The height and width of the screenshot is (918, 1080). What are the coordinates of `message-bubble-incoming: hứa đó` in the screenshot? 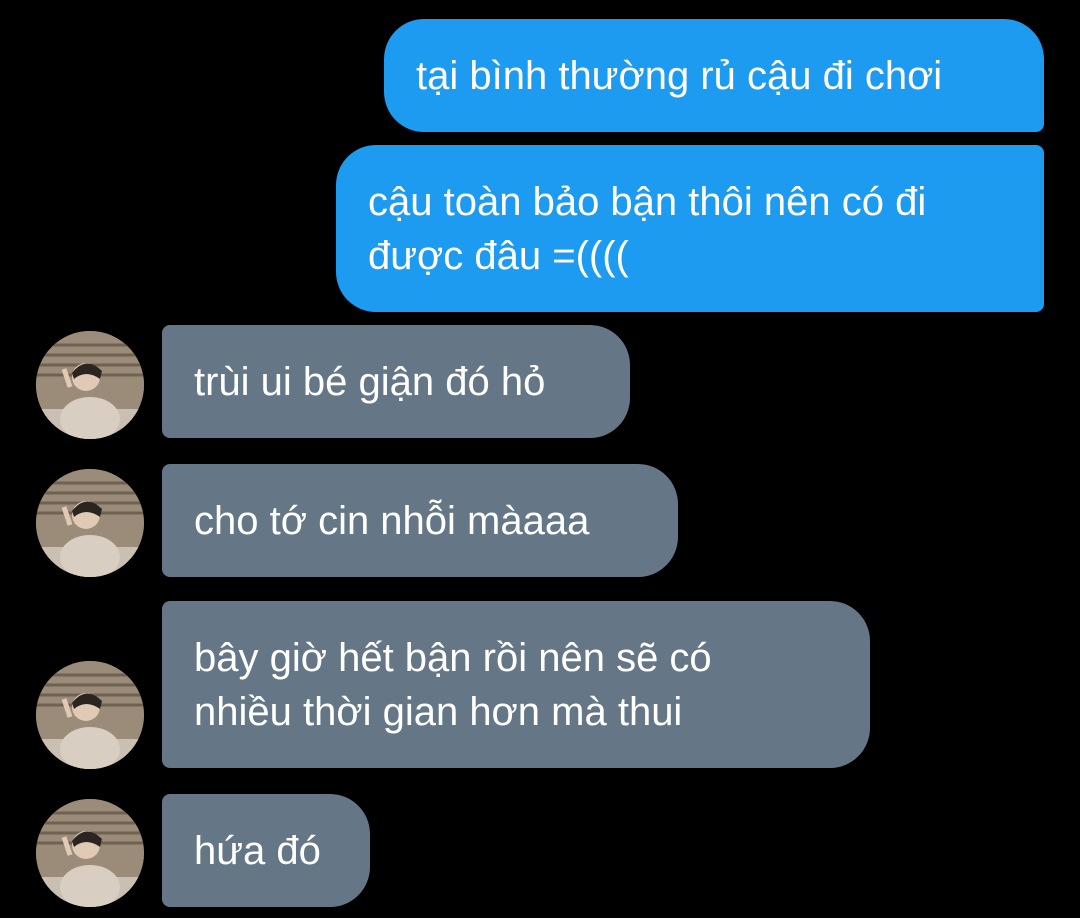 It's located at (266, 850).